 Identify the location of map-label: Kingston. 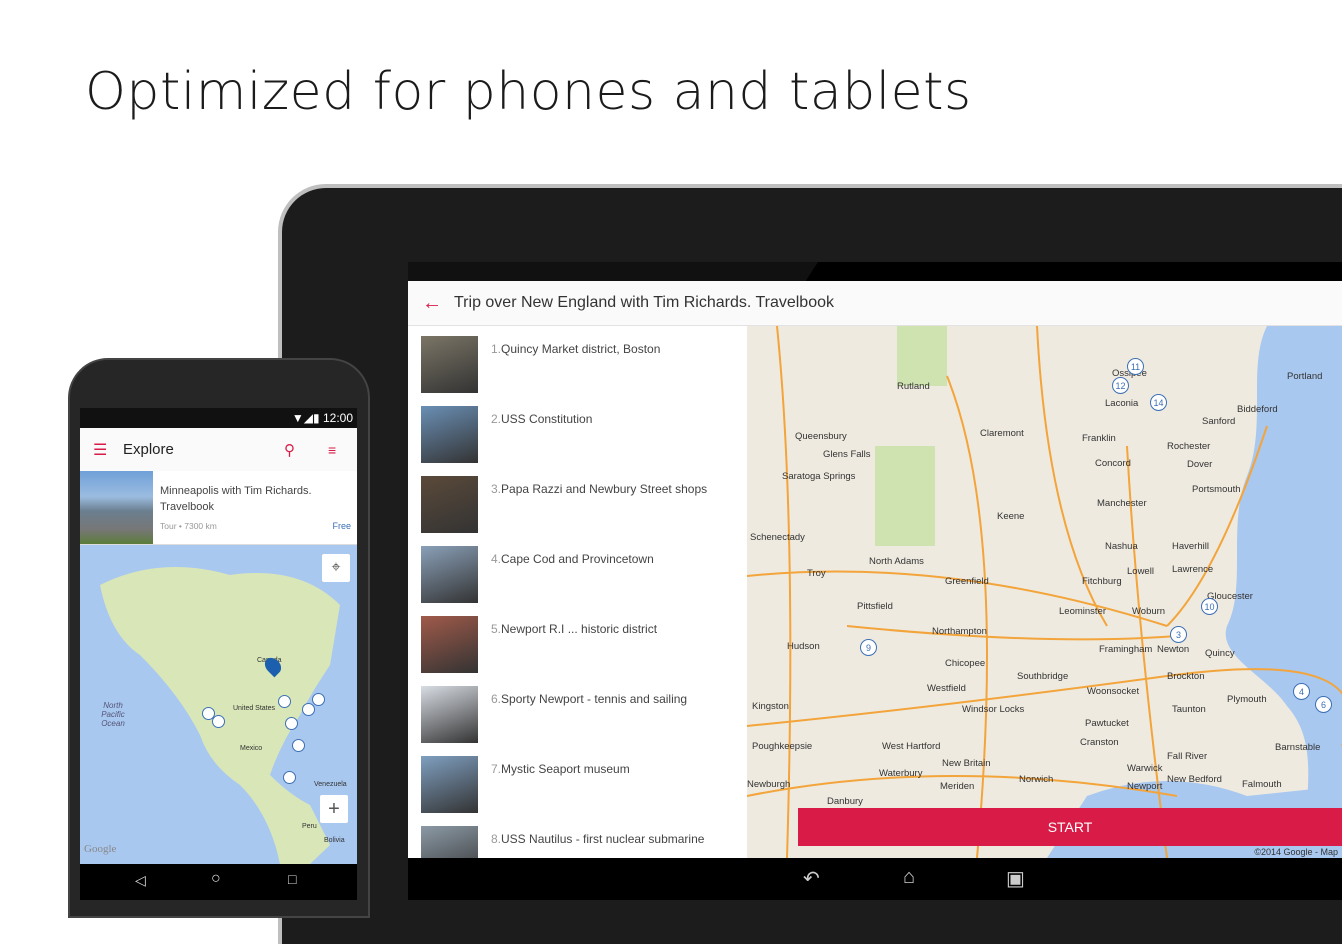
(770, 706).